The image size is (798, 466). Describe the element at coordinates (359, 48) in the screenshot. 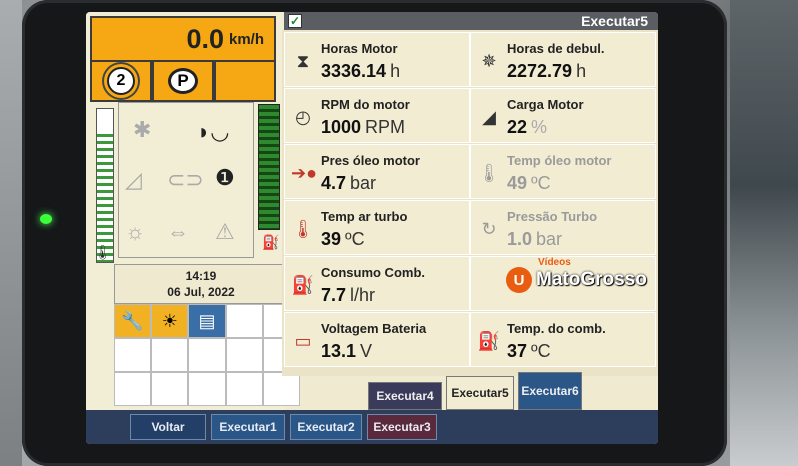

I see `param-label: Horas Motor` at that location.